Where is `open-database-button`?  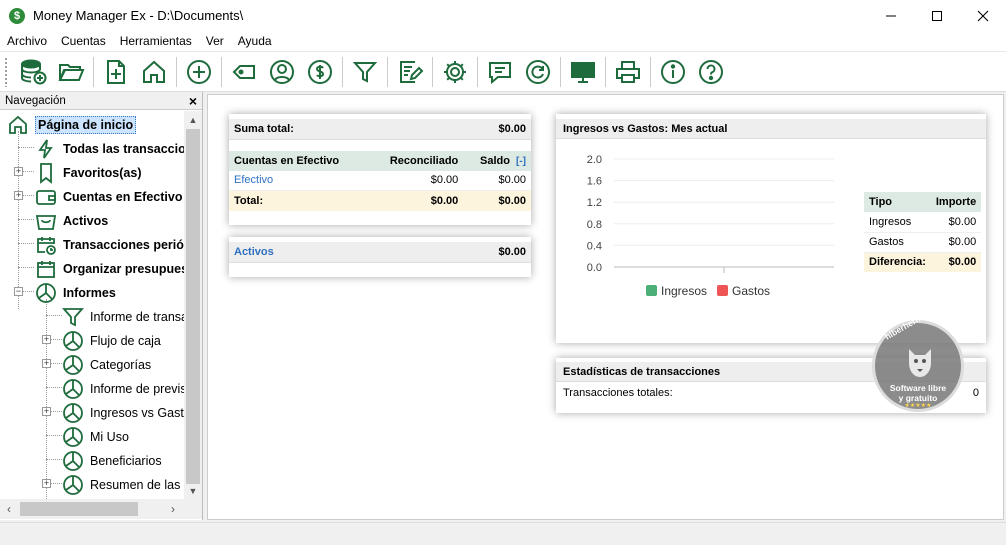
open-database-button is located at coordinates (71, 72).